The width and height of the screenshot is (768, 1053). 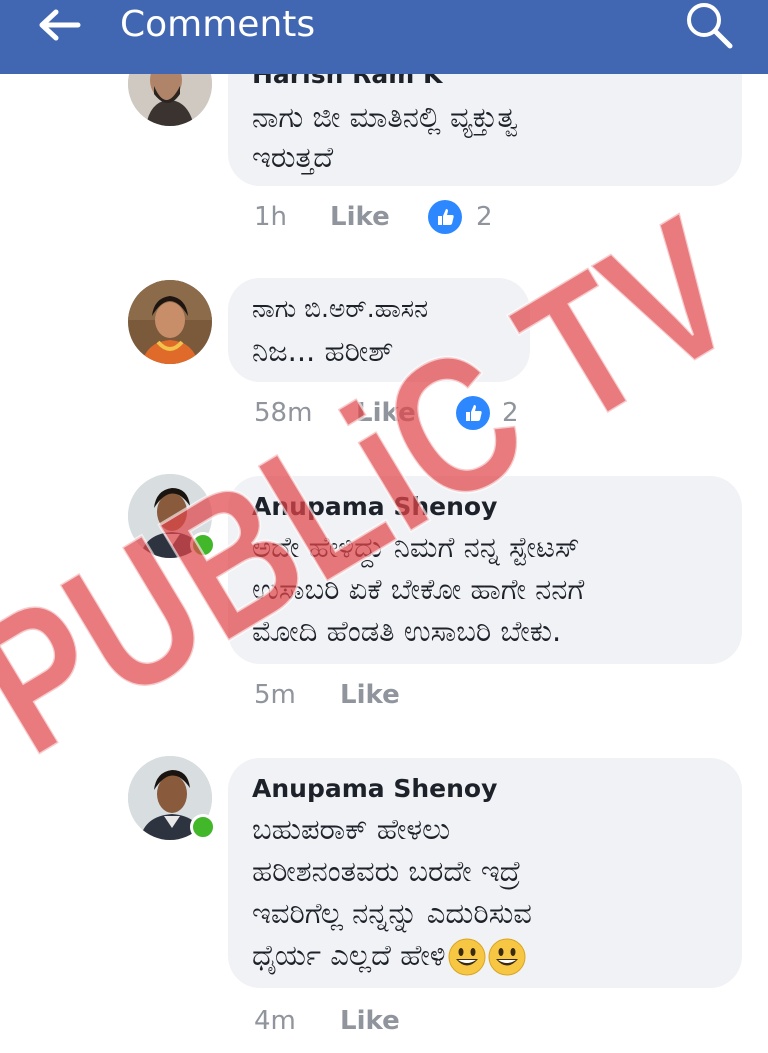 What do you see at coordinates (407, 631) in the screenshot?
I see `comment-text-line: ಮೋದಿ ಹೆಂಡತಿ ಉಸಾಬರಿ ಬೇಕು.` at bounding box center [407, 631].